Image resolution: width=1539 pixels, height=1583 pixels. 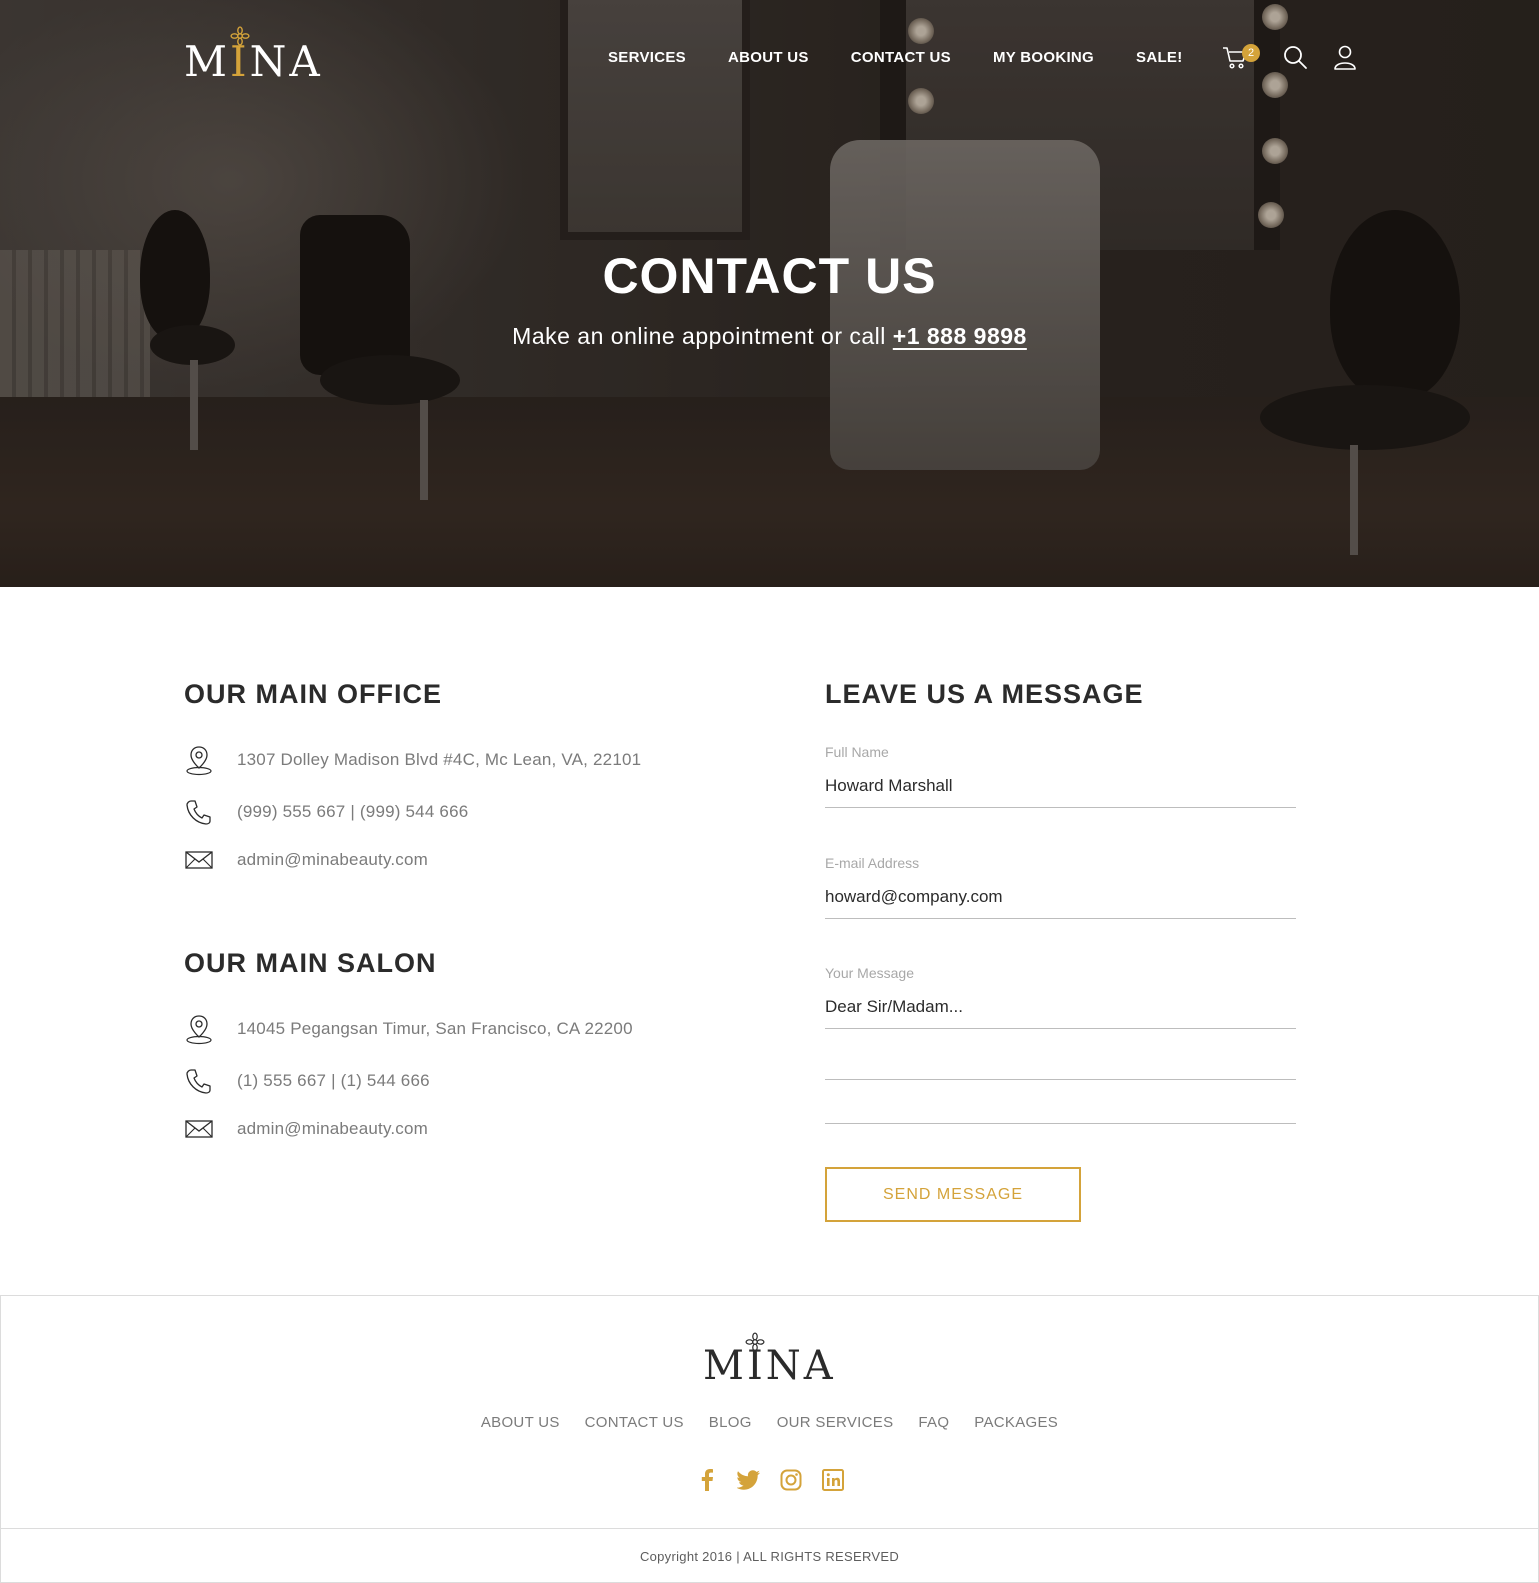 I want to click on brand-logo: MINA, so click(x=256, y=56).